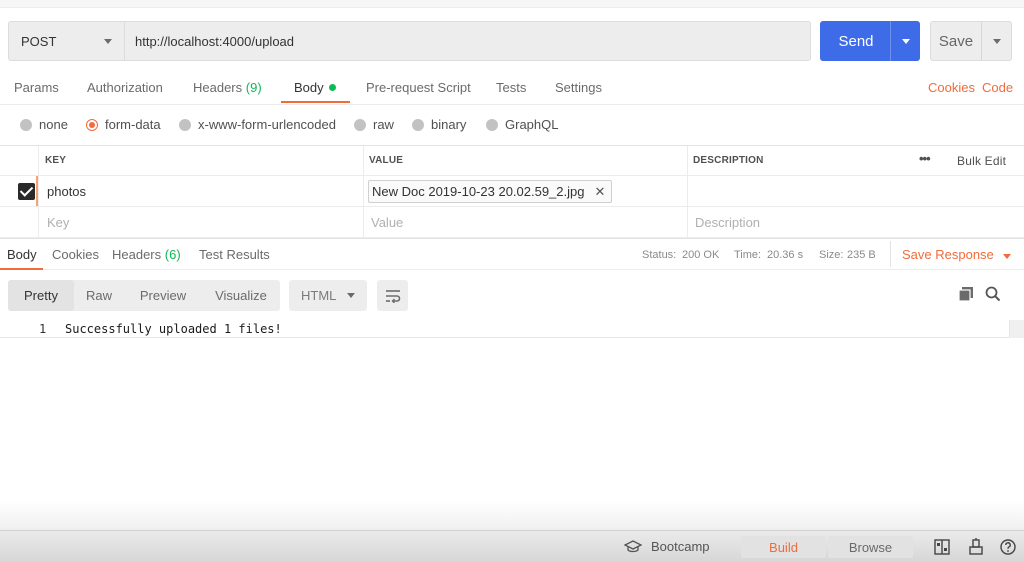  Describe the element at coordinates (58, 222) in the screenshot. I see `key-placeholder: Key` at that location.